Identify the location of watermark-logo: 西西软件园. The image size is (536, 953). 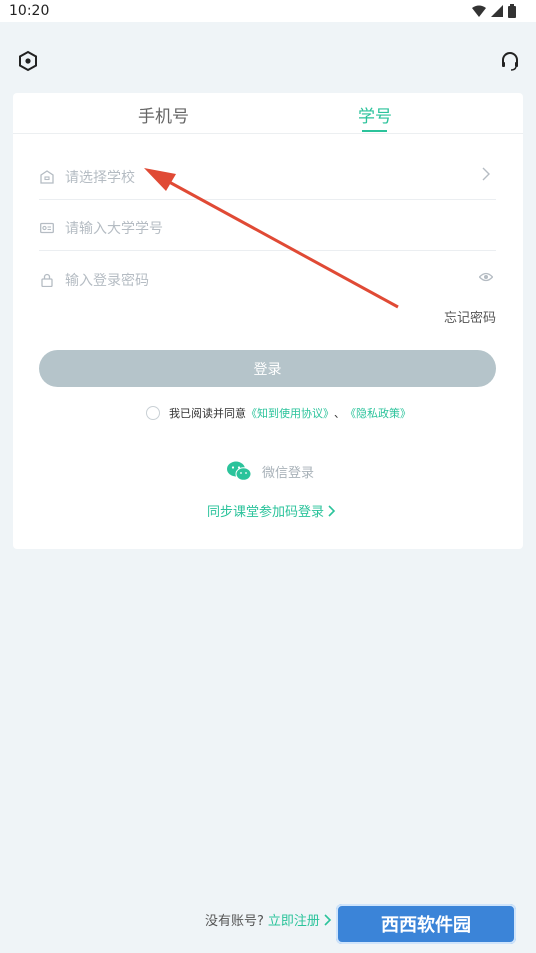
(426, 924).